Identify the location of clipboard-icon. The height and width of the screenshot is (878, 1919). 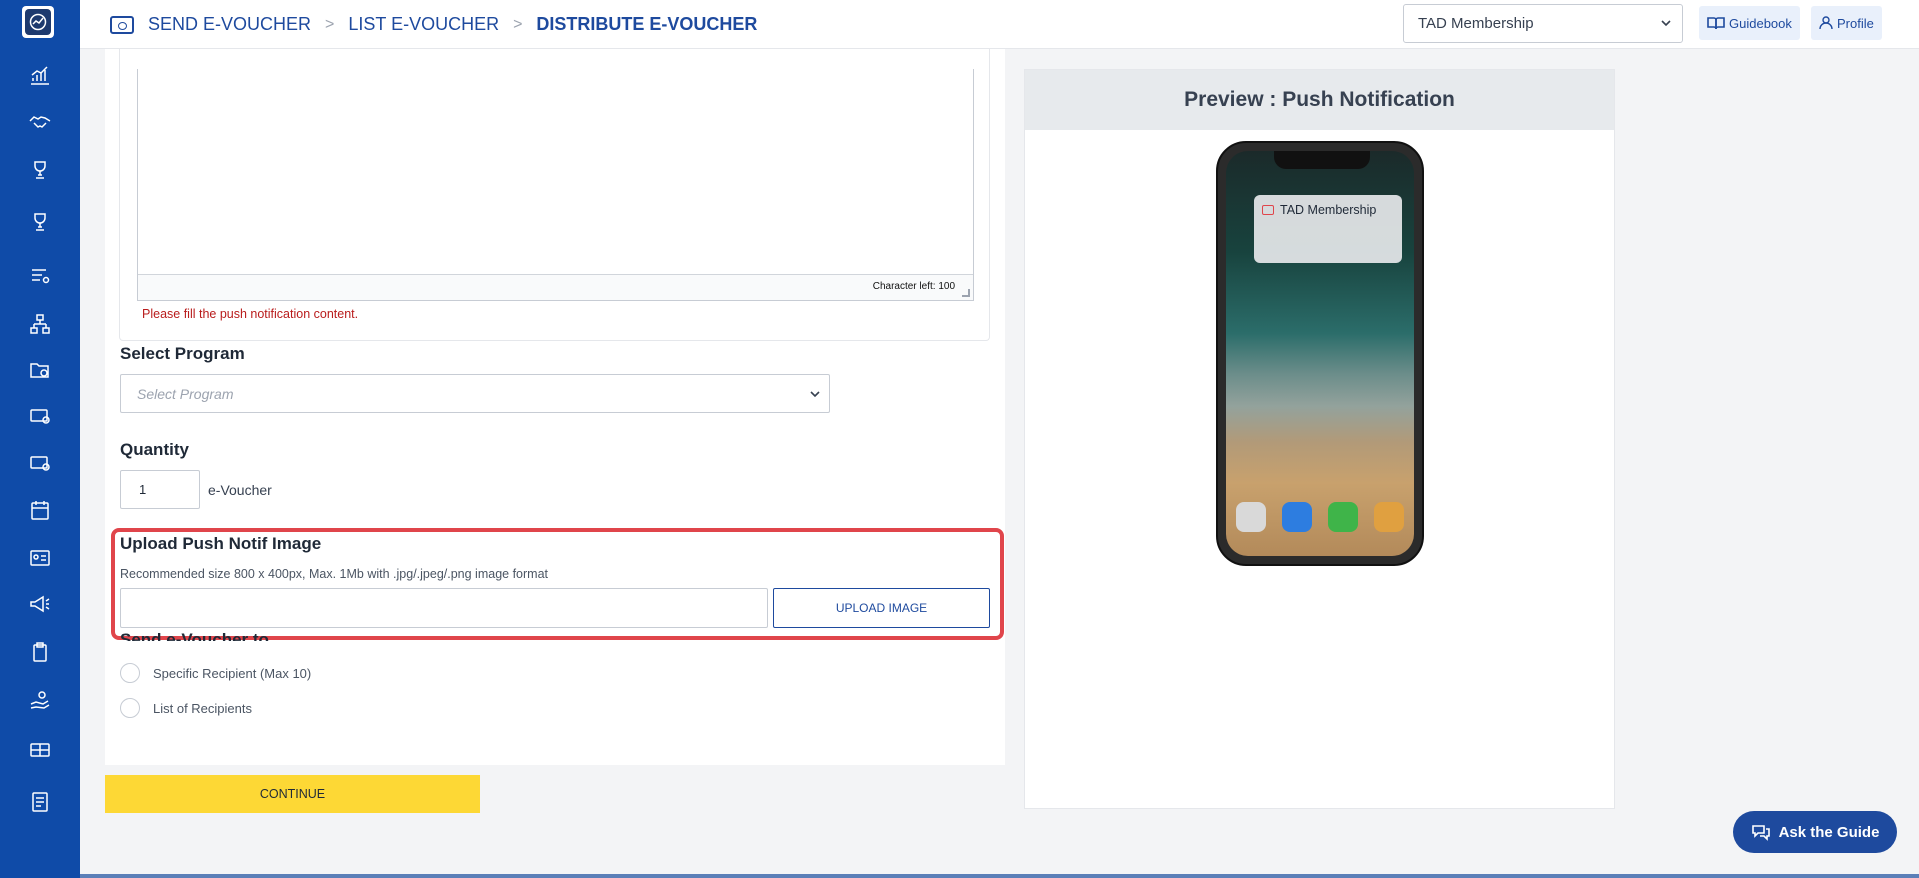
(40, 652).